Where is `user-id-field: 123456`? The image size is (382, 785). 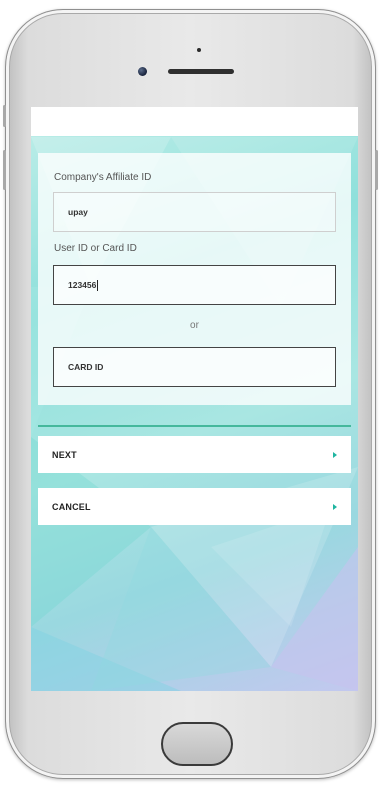
user-id-field: 123456 is located at coordinates (194, 285).